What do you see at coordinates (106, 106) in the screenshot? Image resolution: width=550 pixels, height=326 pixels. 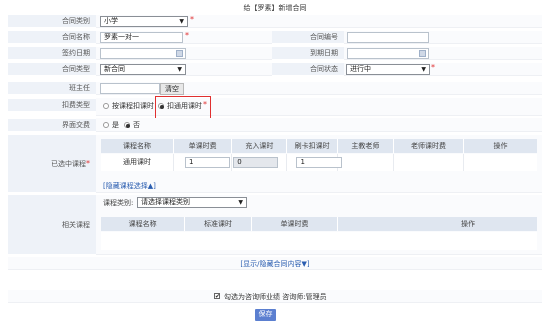 I see `radio-deduct-course` at bounding box center [106, 106].